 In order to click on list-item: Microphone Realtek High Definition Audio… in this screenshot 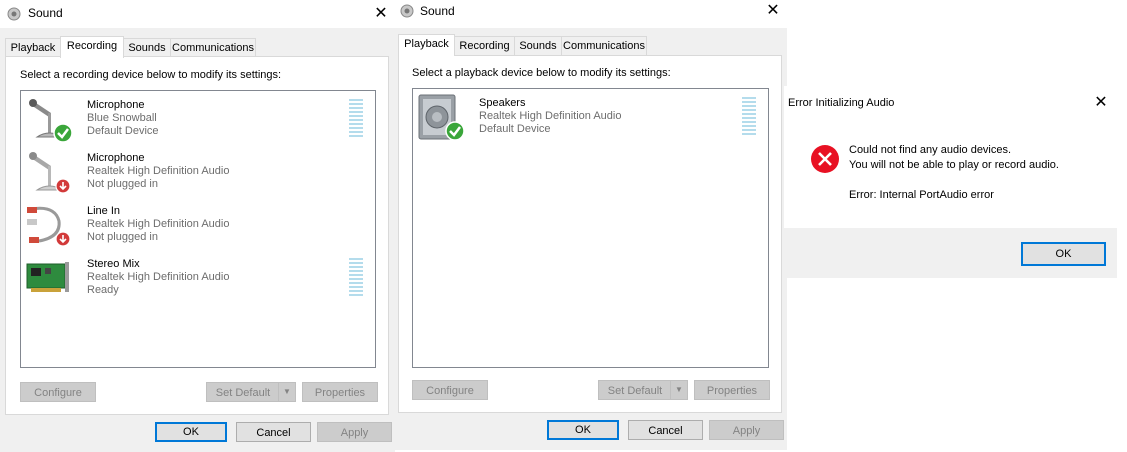, I will do `click(198, 173)`.